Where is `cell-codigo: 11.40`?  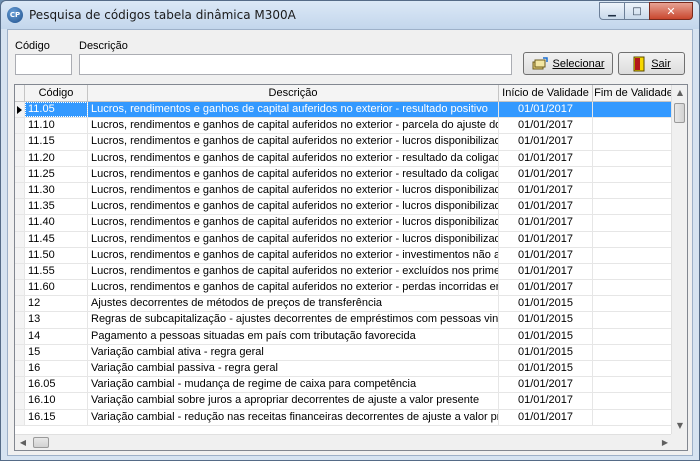 cell-codigo: 11.40 is located at coordinates (56, 223).